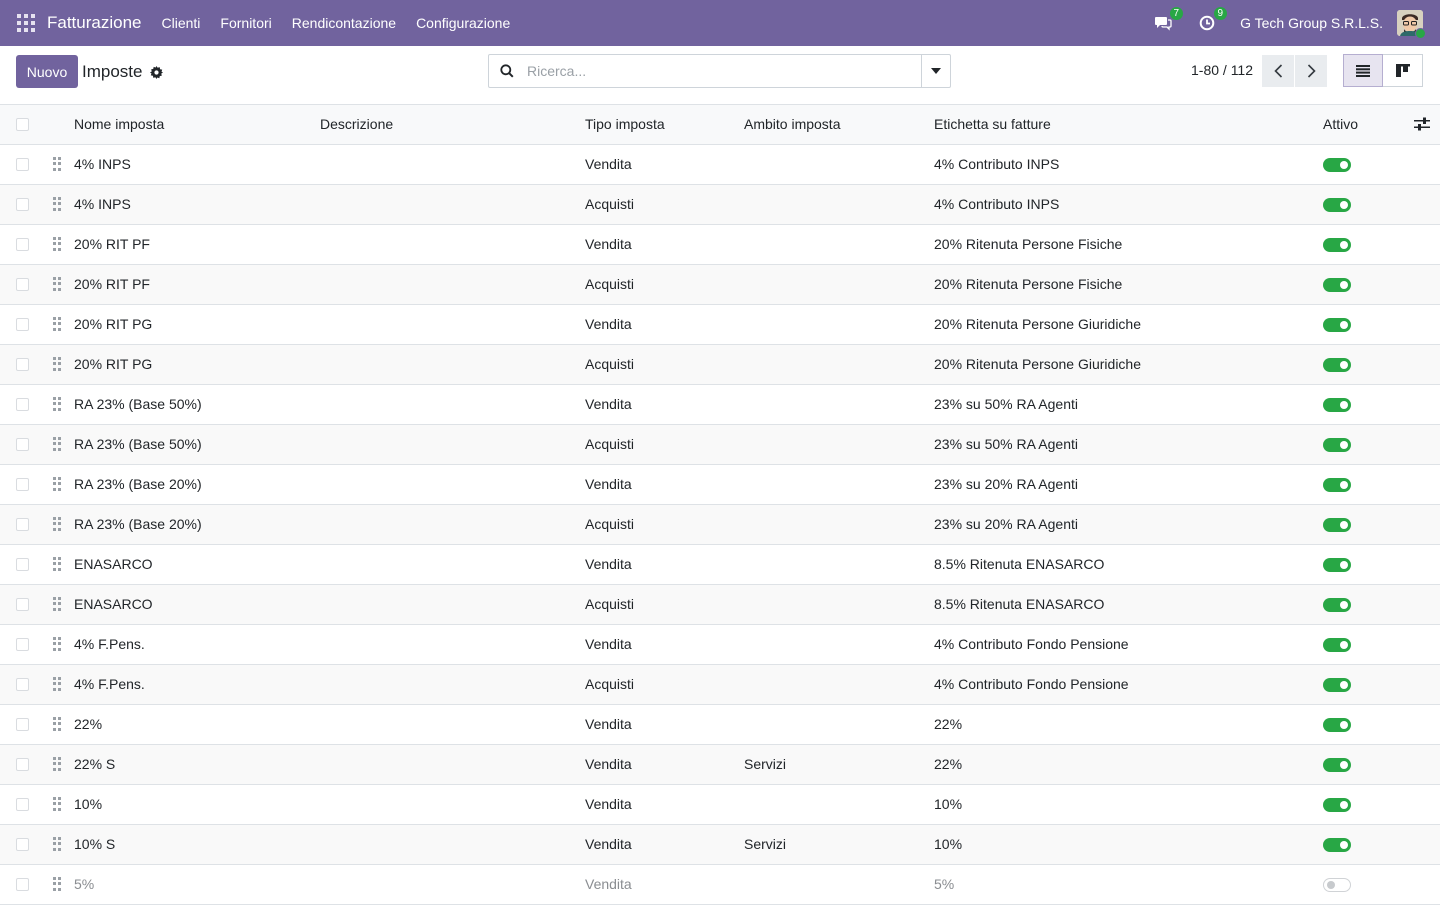 The width and height of the screenshot is (1440, 905). Describe the element at coordinates (1311, 23) in the screenshot. I see `company-switcher: G Tech Group S.R.L.S.` at that location.